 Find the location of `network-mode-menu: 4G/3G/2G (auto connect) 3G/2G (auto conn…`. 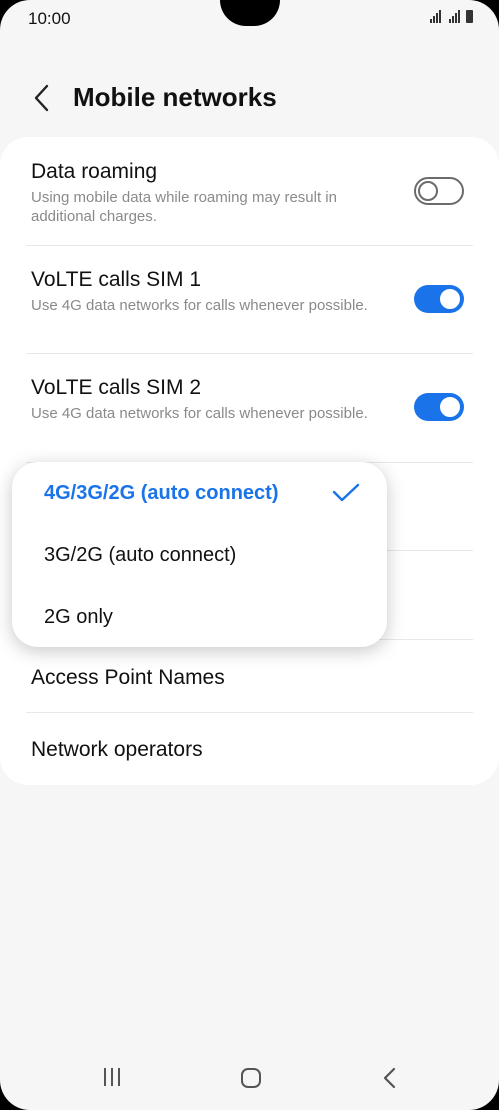

network-mode-menu: 4G/3G/2G (auto connect) 3G/2G (auto conn… is located at coordinates (199, 554).